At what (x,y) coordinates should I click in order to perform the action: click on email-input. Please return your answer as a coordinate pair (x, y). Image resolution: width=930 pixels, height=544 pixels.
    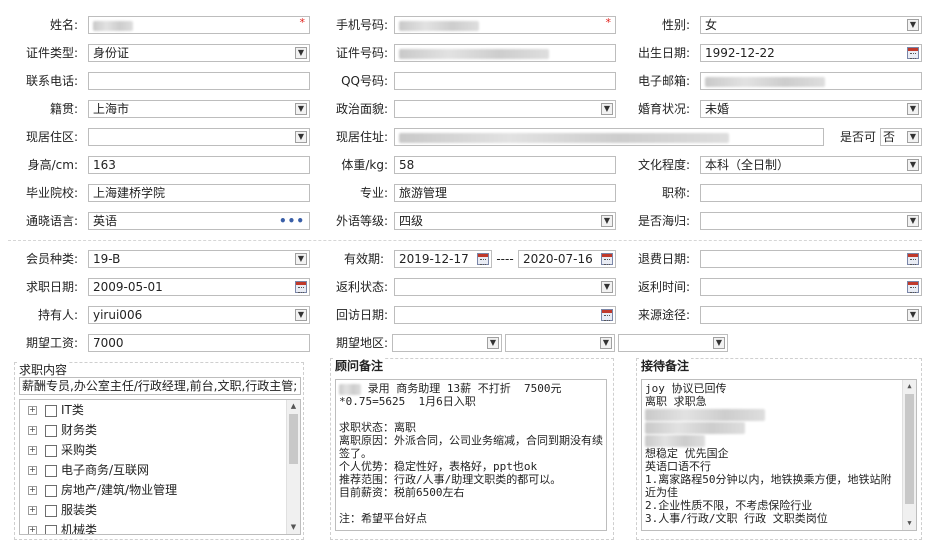
    Looking at the image, I should click on (811, 81).